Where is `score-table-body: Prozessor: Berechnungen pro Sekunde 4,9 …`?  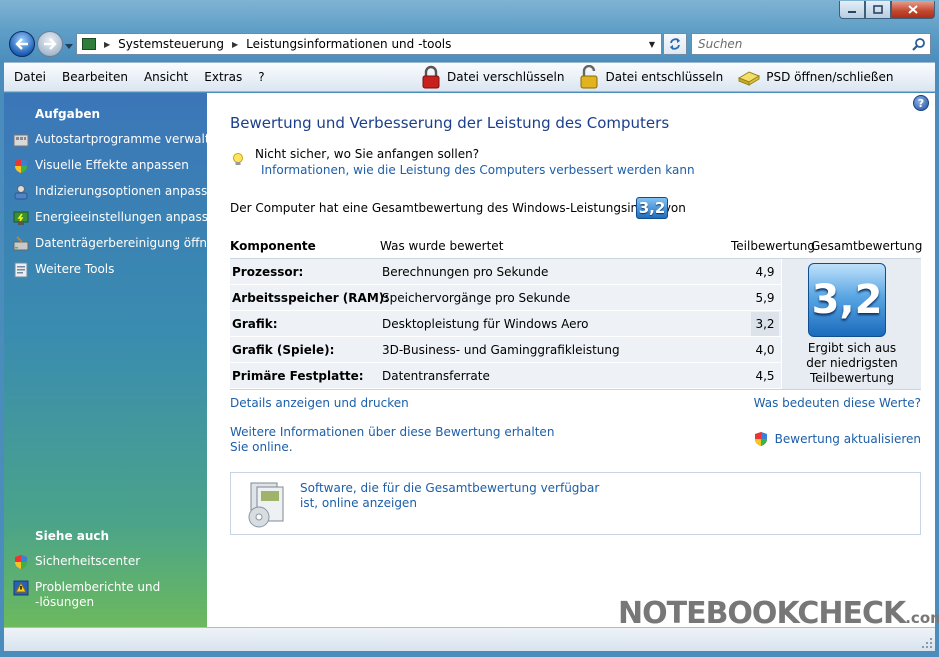
score-table-body: Prozessor: Berechnungen pro Sekunde 4,9 … is located at coordinates (575, 324).